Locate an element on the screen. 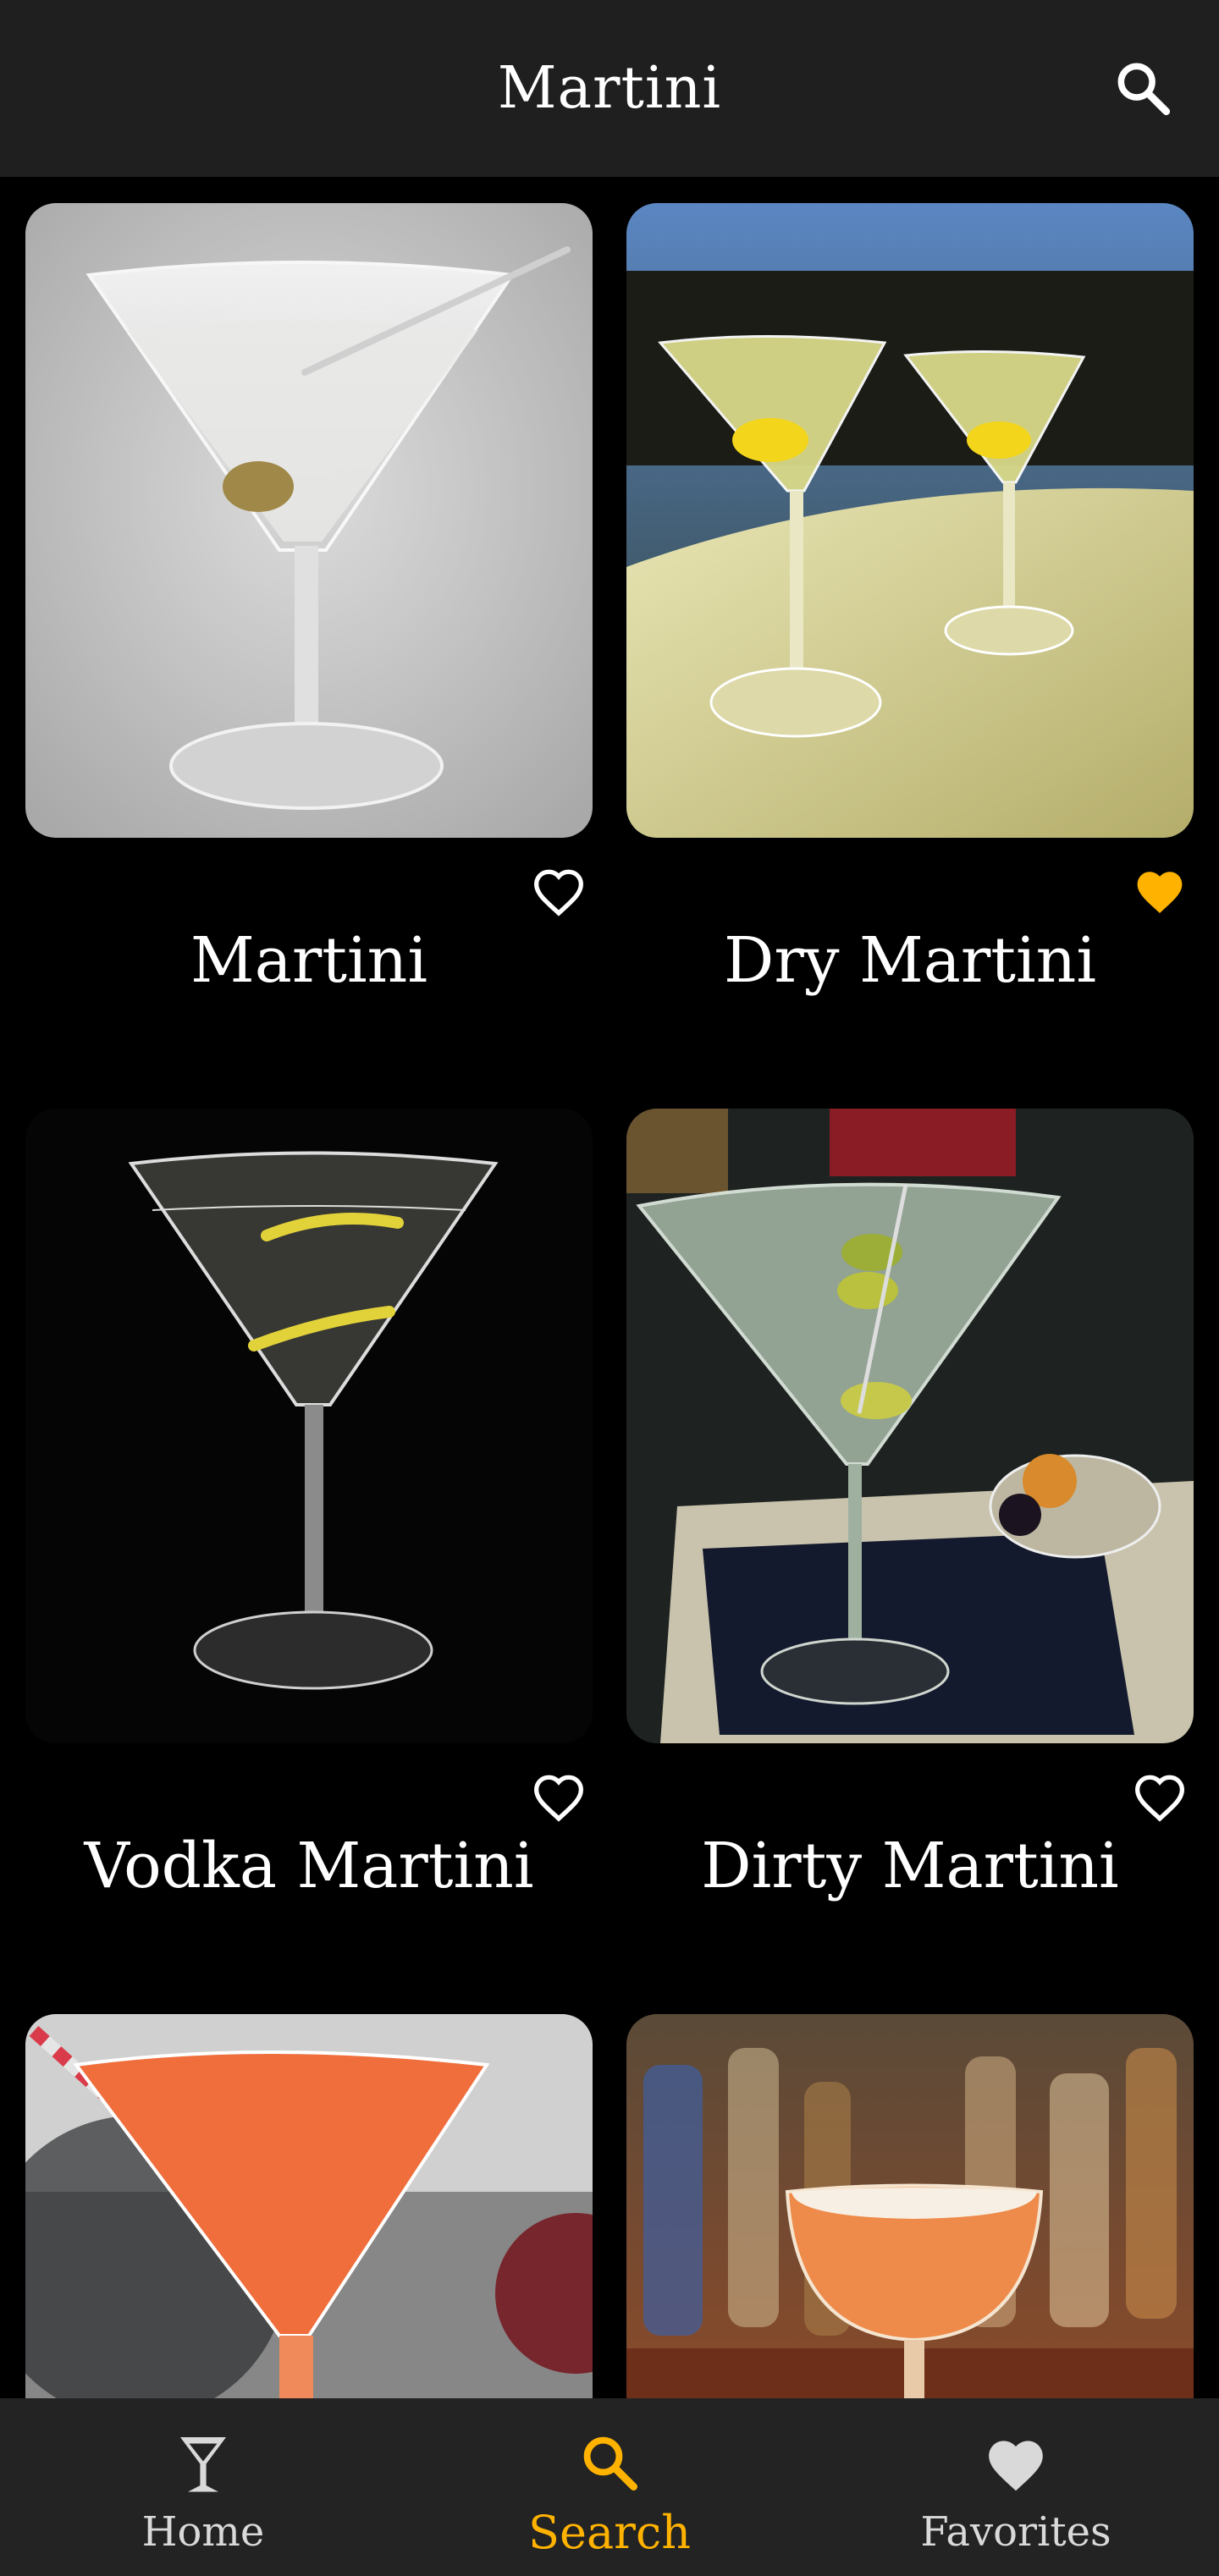 The height and width of the screenshot is (2576, 1219). cocktail-name: Vodka Martini is located at coordinates (309, 1866).